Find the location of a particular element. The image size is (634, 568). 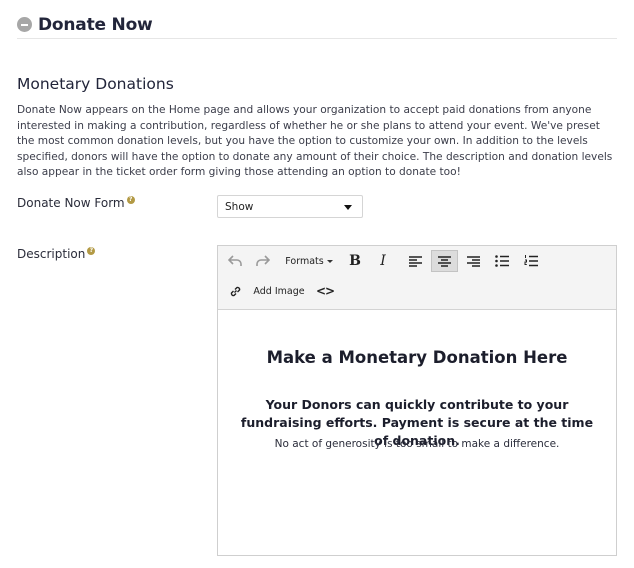

align-center-button is located at coordinates (444, 261).